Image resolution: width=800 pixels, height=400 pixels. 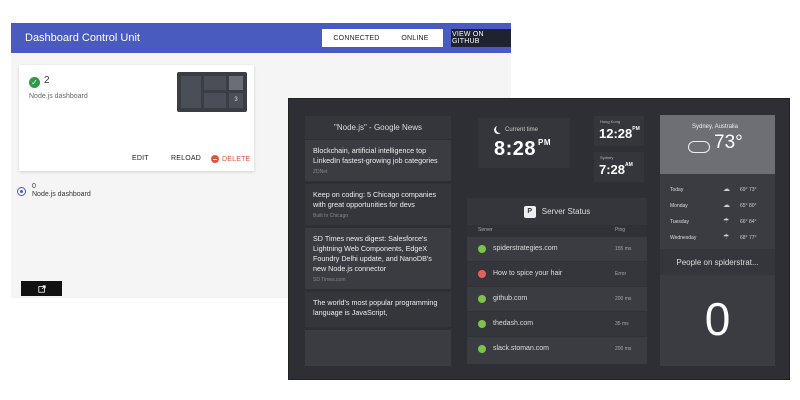 I want to click on forecast-range: 68° 77°, so click(x=748, y=238).